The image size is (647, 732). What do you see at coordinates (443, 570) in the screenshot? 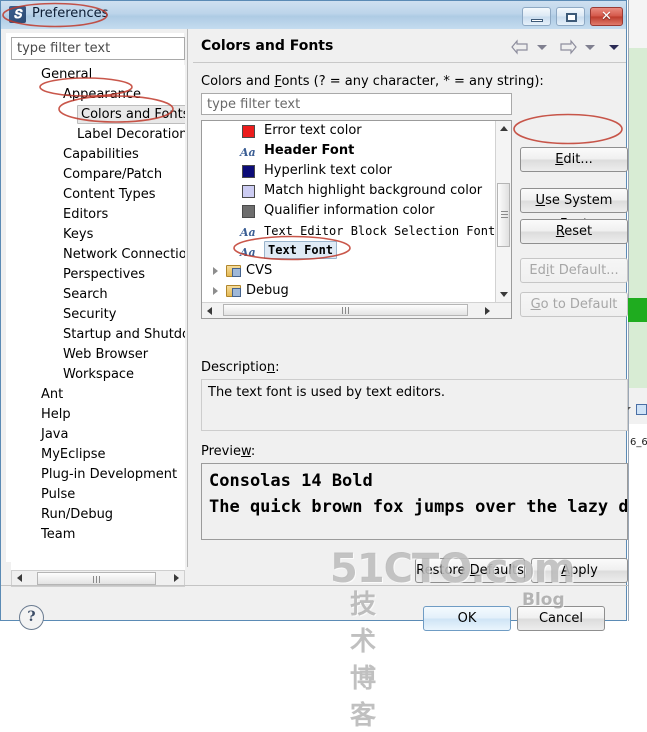
I see `restore-defaults-pre: Restore` at bounding box center [443, 570].